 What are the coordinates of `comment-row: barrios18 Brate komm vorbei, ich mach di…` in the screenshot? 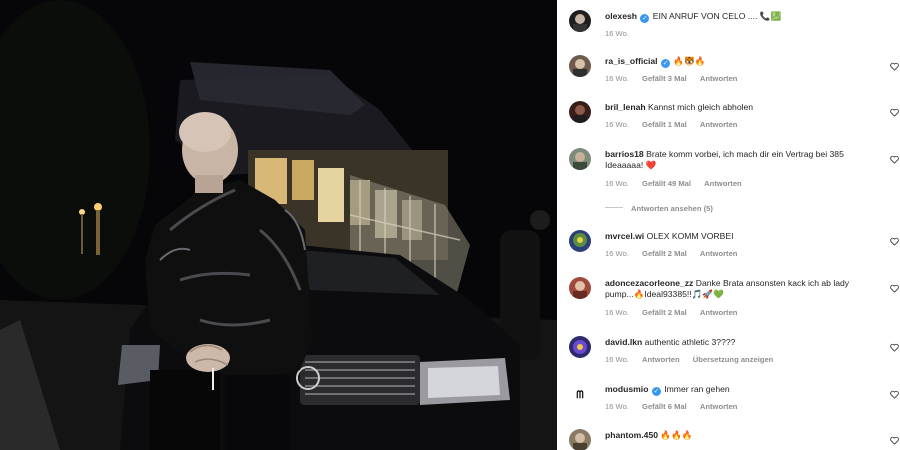 It's located at (728, 180).